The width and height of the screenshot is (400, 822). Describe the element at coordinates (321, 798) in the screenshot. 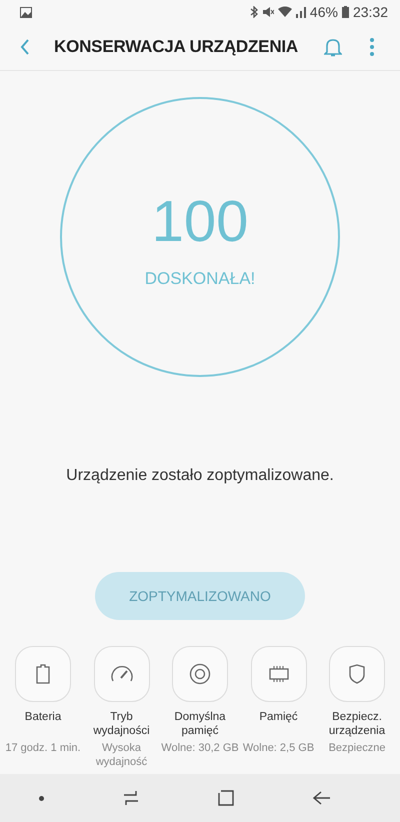

I see `back-nav-icon` at that location.